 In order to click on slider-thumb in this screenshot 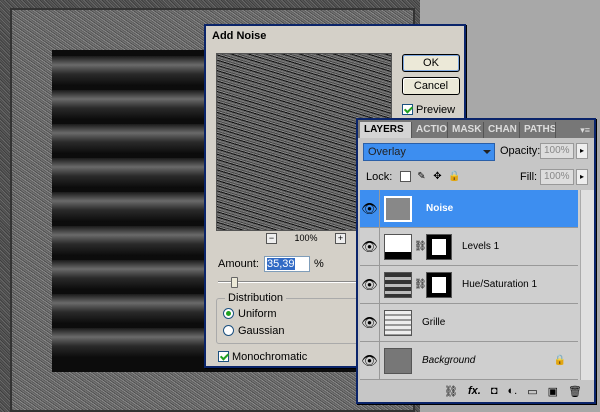, I will do `click(234, 282)`.